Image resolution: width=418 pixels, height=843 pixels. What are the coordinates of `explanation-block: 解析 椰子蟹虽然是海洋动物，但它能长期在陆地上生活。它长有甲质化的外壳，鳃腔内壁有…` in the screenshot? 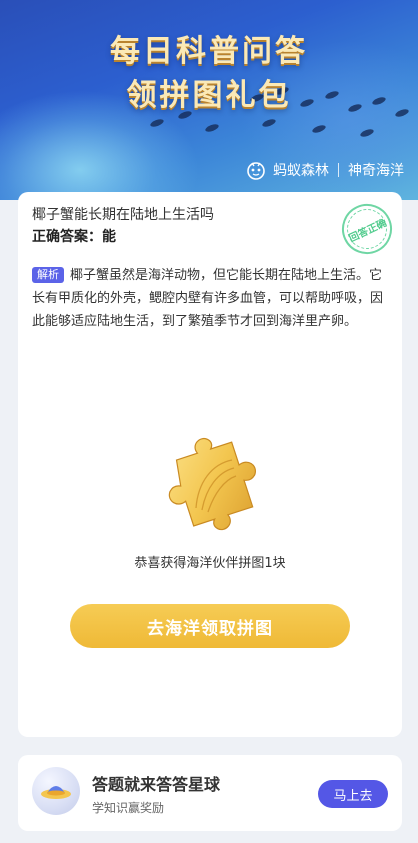 It's located at (208, 298).